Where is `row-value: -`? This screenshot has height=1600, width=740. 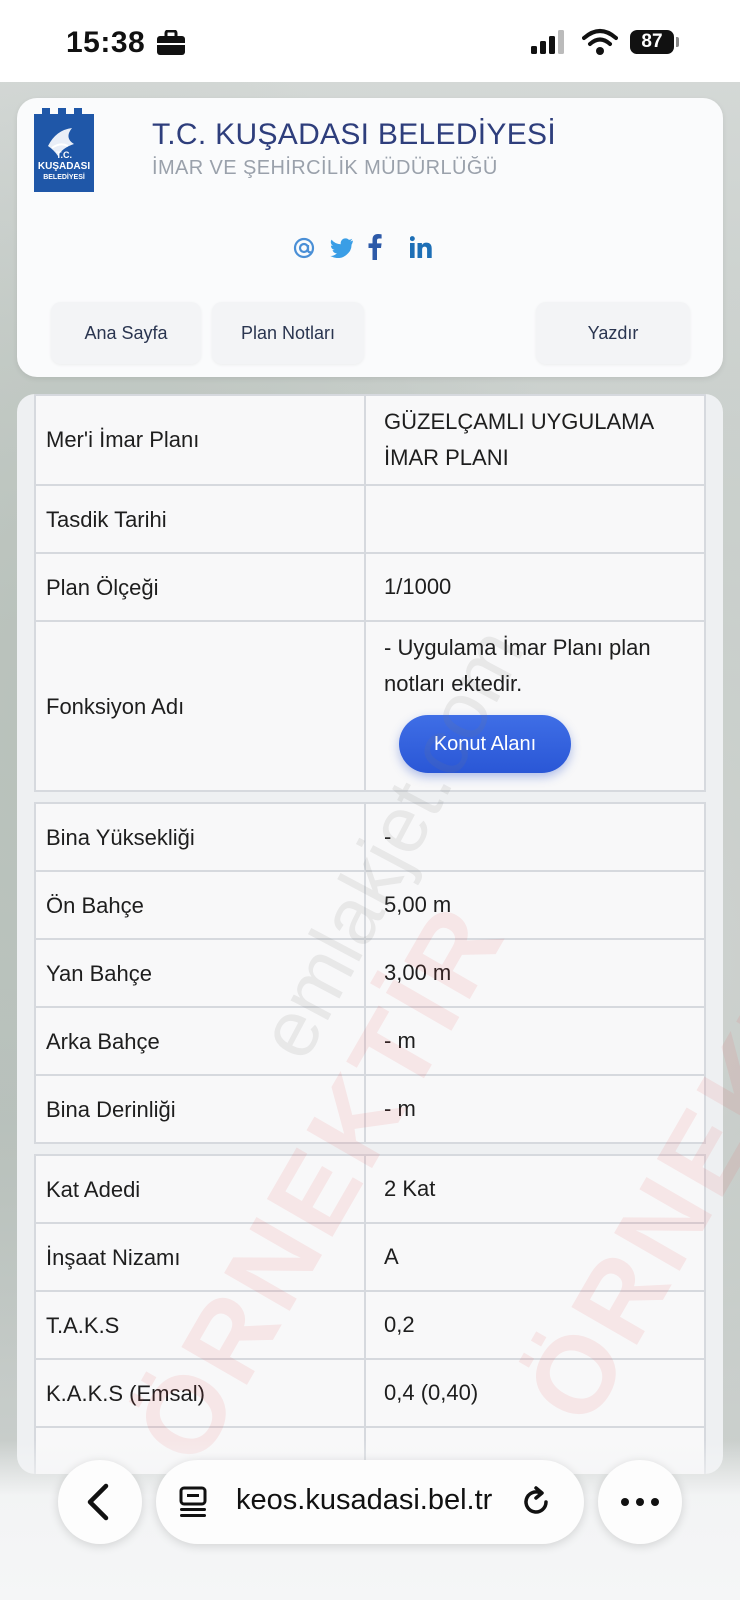
row-value: - is located at coordinates (388, 836).